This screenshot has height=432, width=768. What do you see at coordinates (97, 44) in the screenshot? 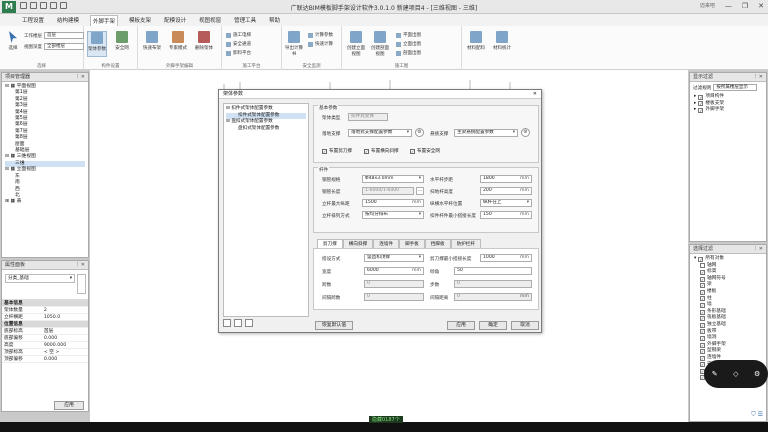
I see `scaffold-params-button: 架体参数` at bounding box center [97, 44].